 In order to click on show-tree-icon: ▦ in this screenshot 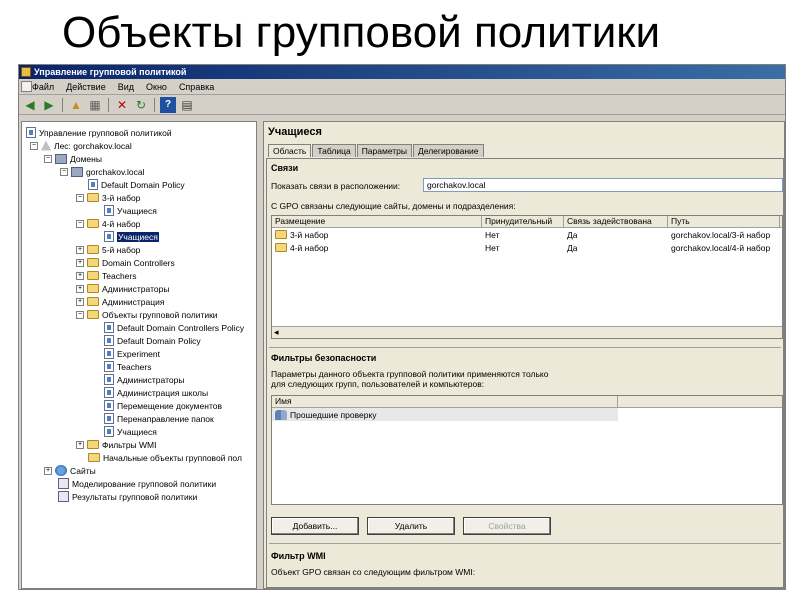, I will do `click(95, 105)`.